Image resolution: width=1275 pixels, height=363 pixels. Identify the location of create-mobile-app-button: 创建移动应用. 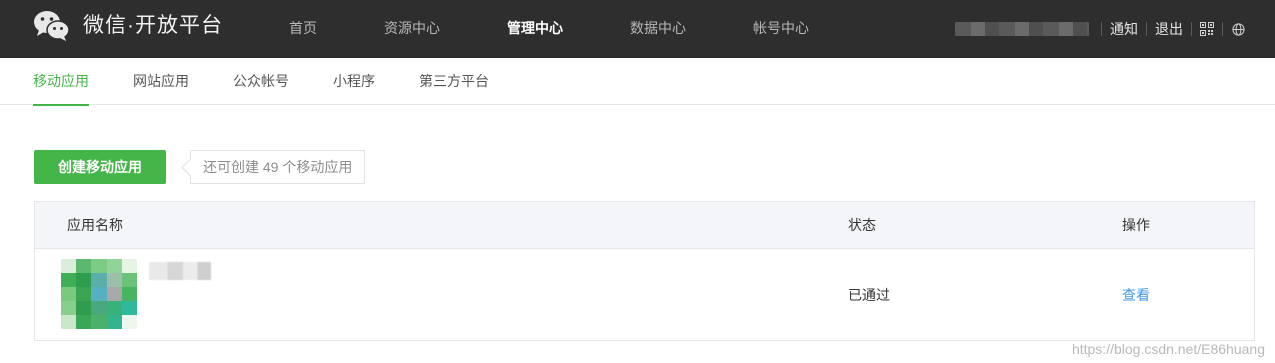
(100, 167).